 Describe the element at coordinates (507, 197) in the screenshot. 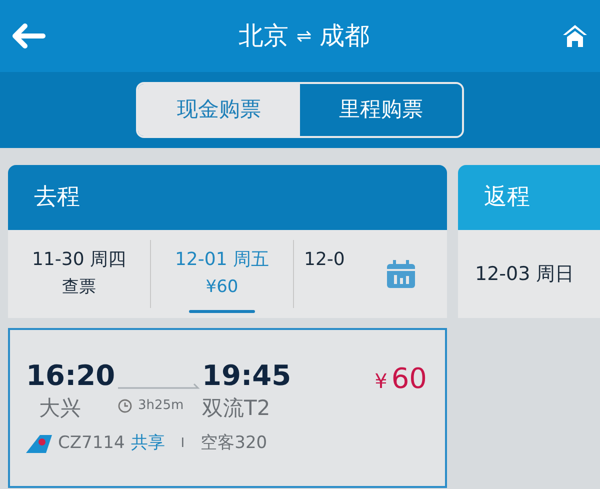

I see `return-title: 返程` at that location.